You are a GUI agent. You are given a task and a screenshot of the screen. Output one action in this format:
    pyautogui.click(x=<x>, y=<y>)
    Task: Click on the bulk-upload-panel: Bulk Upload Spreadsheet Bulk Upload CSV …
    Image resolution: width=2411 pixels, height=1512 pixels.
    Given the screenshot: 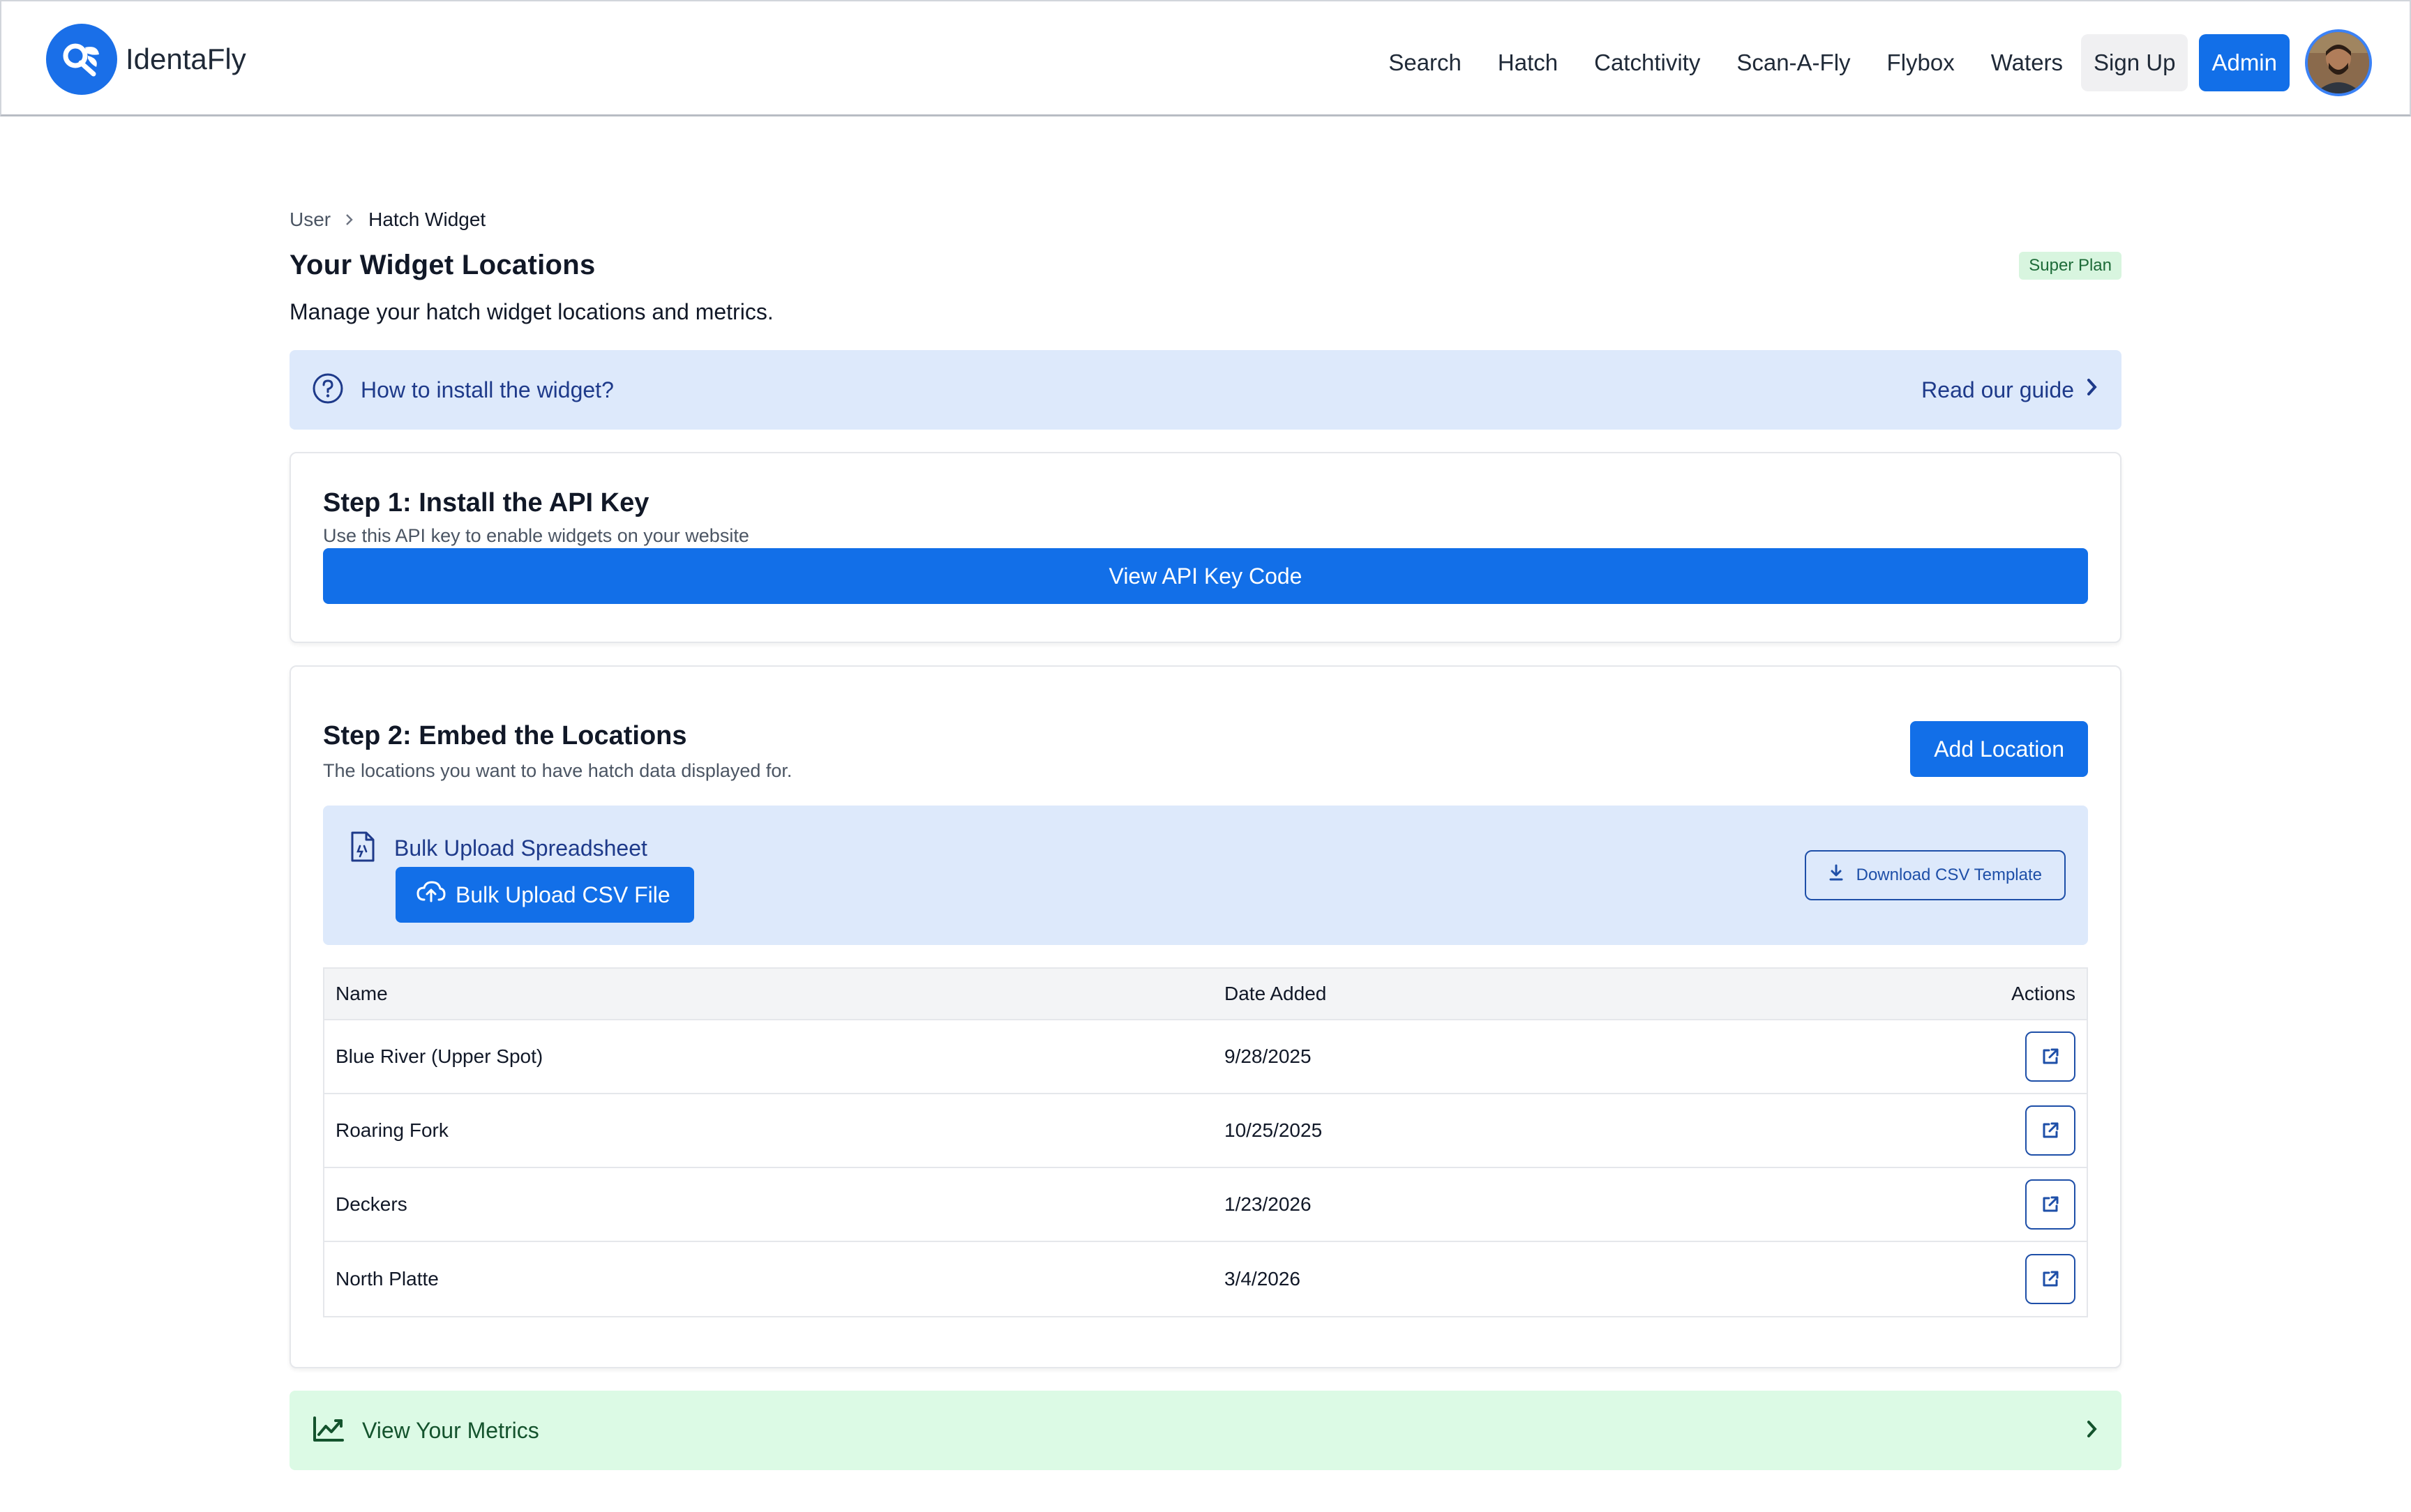 What is the action you would take?
    pyautogui.click(x=1205, y=876)
    